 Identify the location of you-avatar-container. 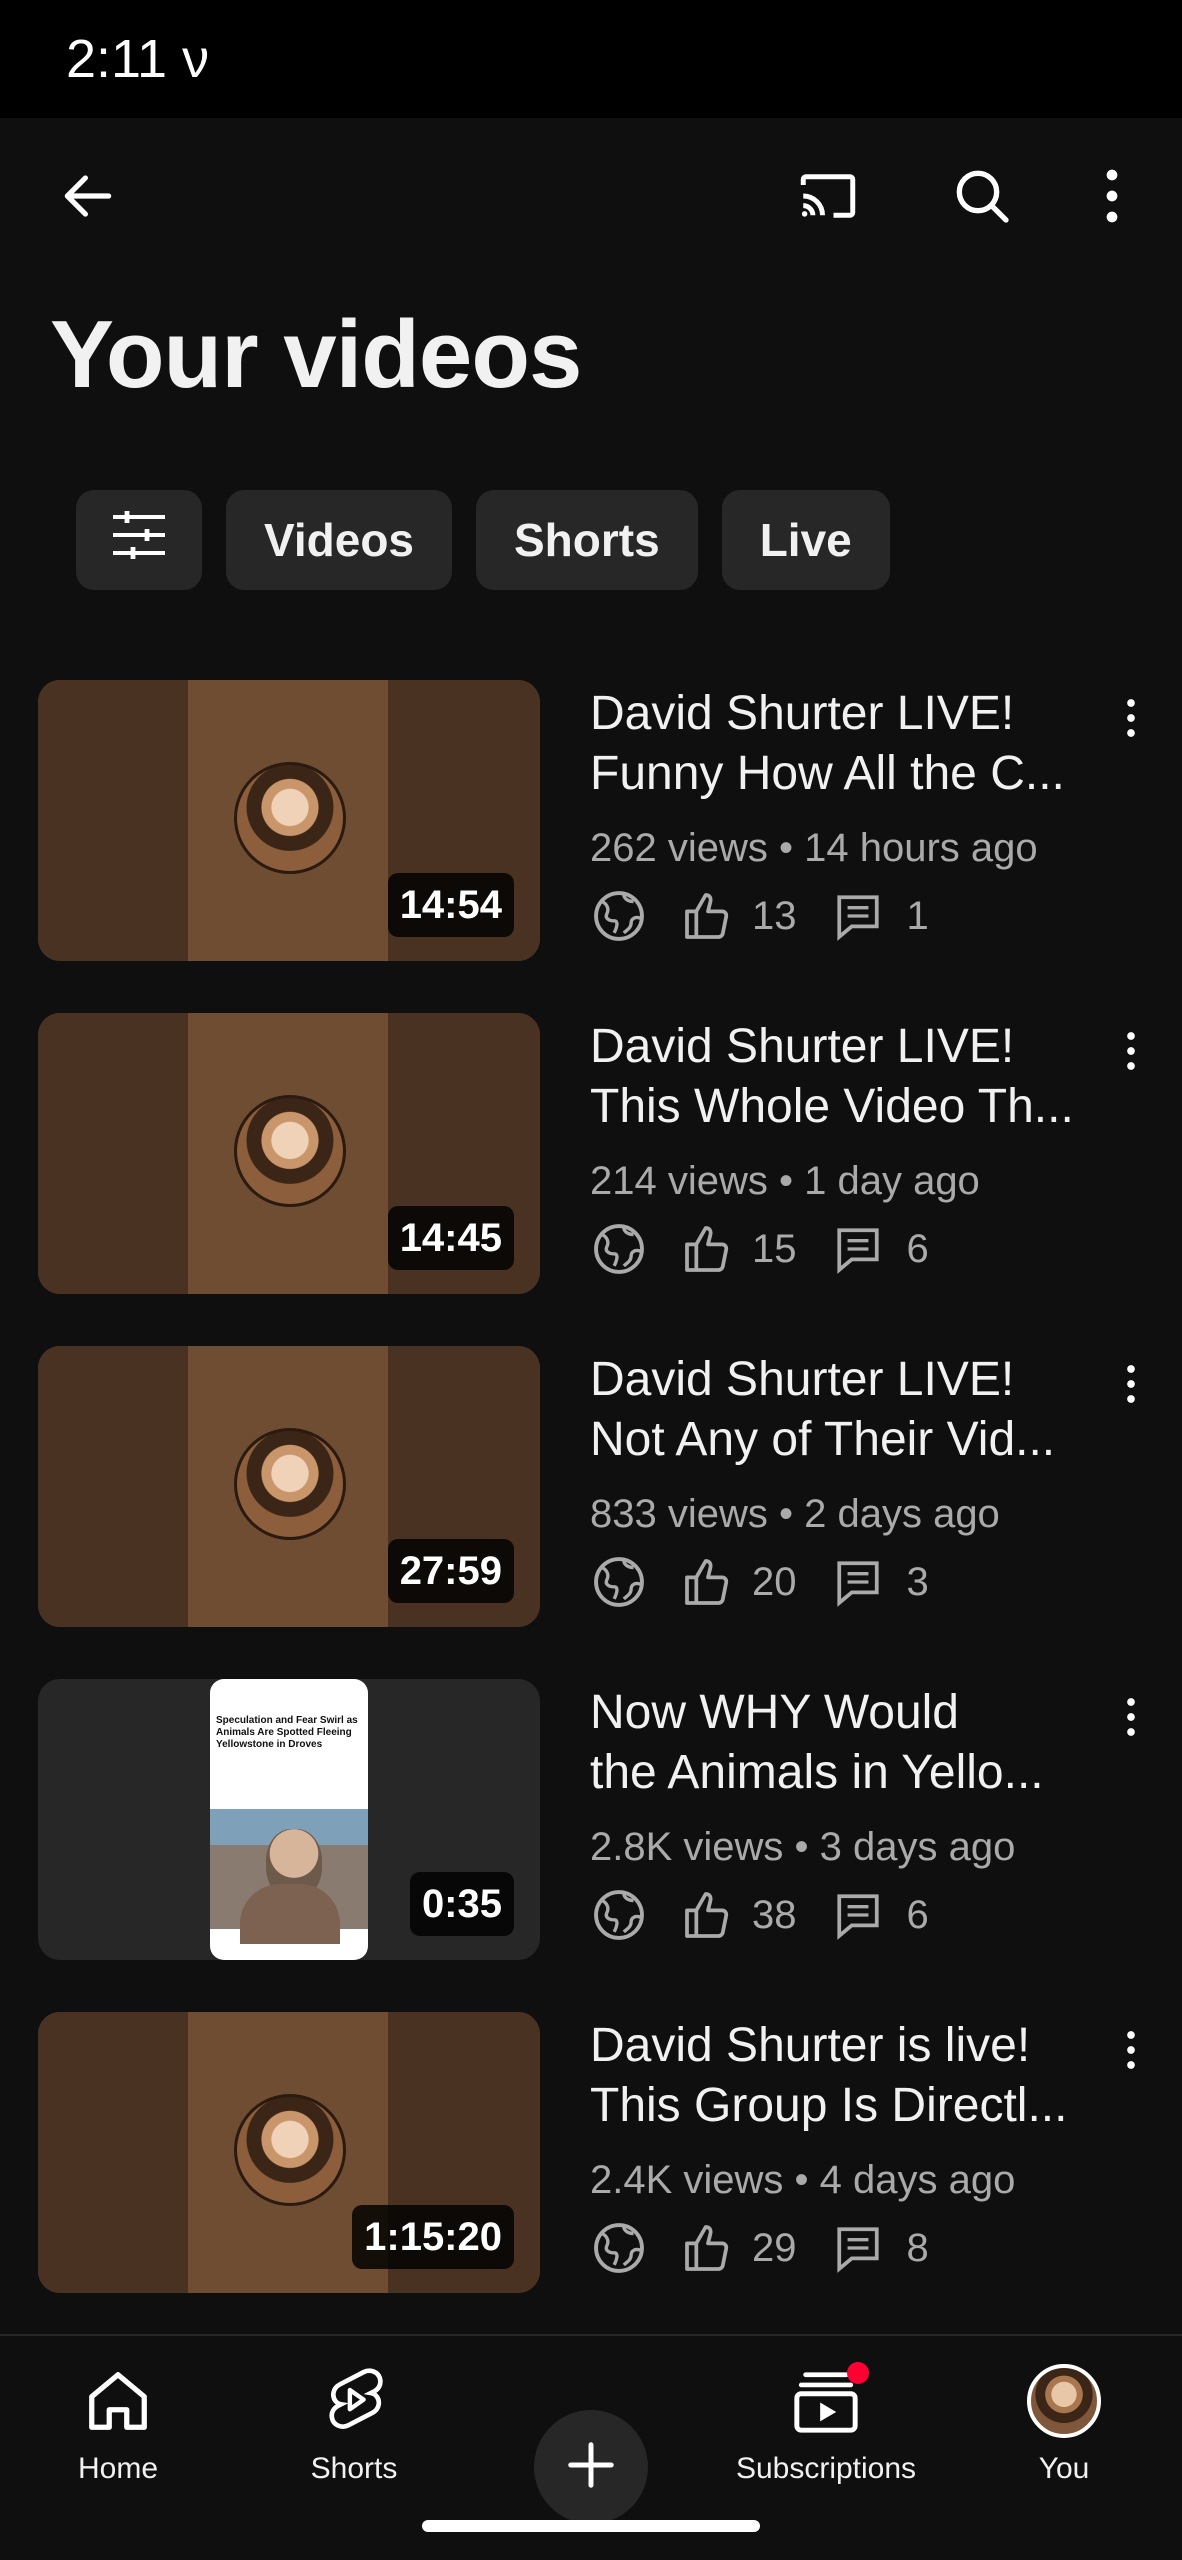
(1064, 2401).